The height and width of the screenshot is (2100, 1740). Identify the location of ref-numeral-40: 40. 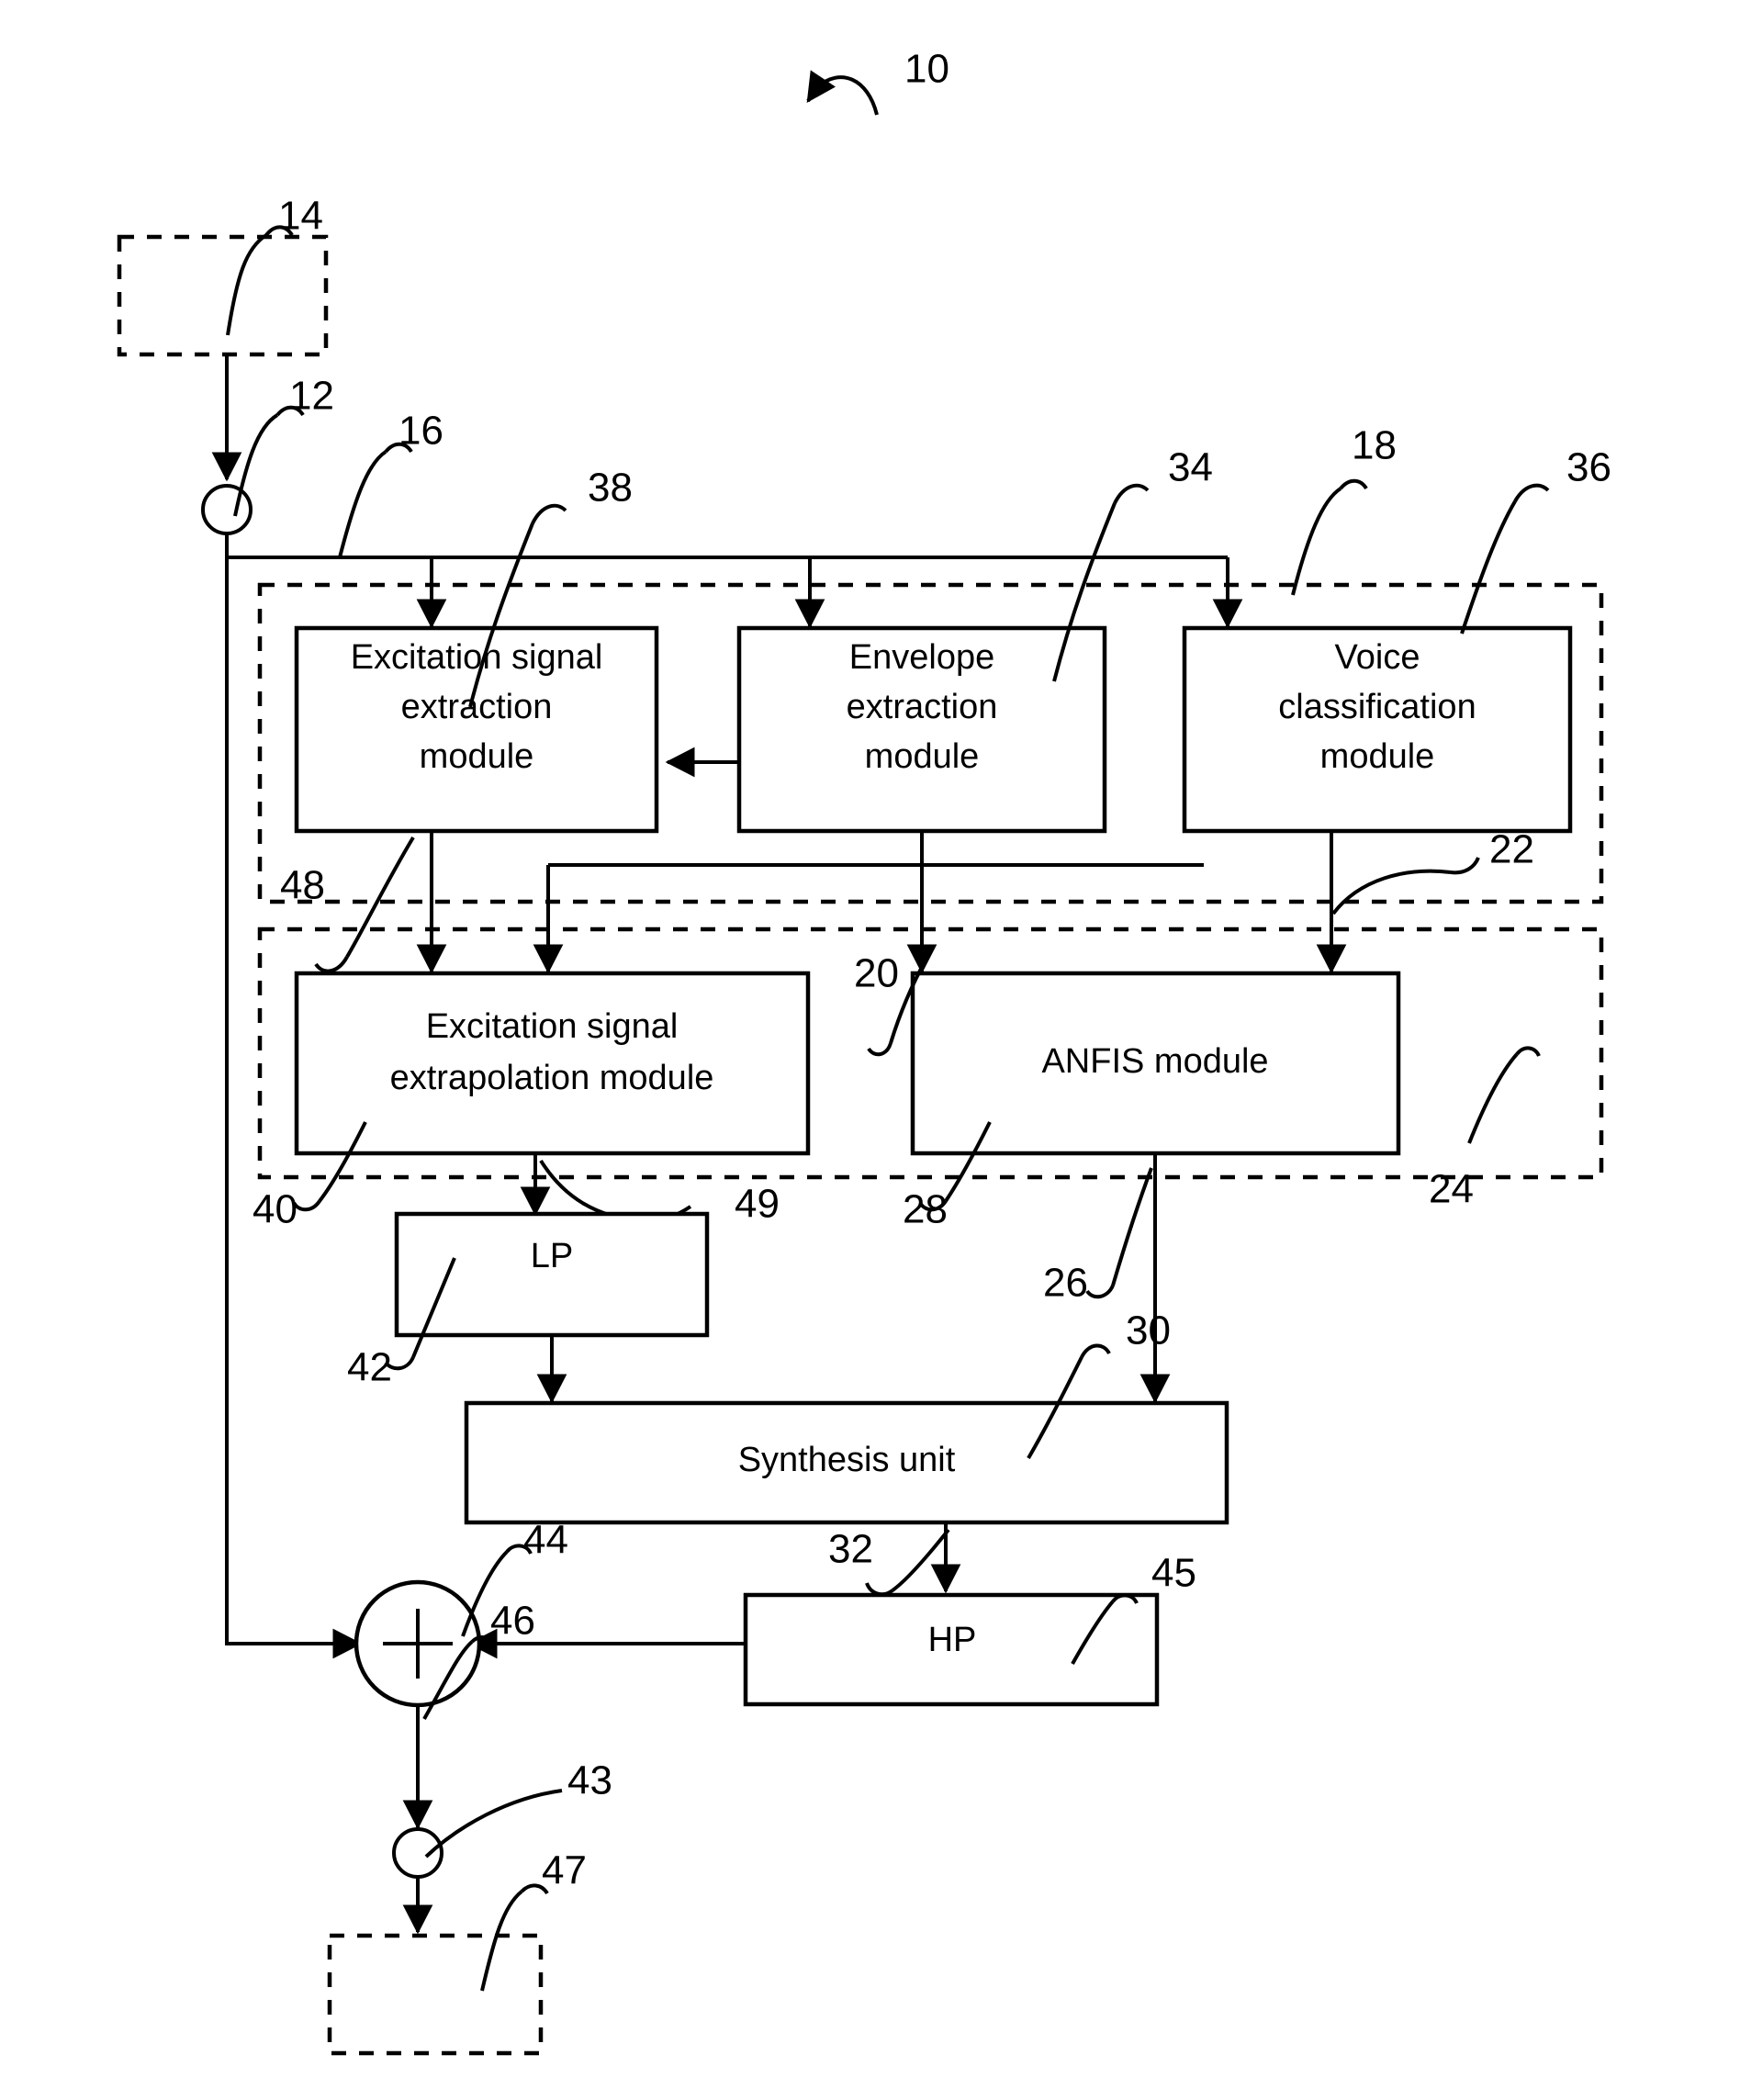
(275, 1209).